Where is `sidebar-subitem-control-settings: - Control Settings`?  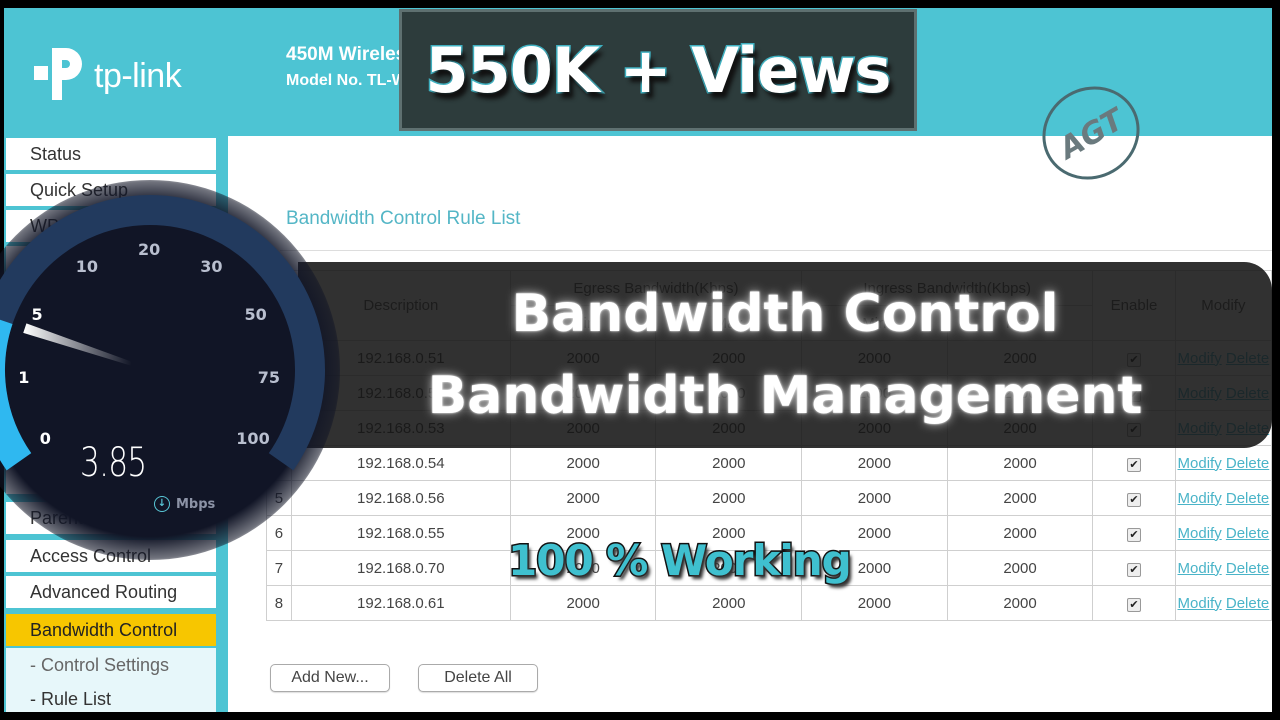
sidebar-subitem-control-settings: - Control Settings is located at coordinates (111, 665).